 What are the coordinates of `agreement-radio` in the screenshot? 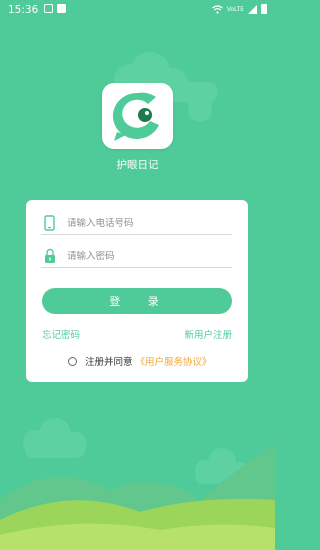 It's located at (72, 361).